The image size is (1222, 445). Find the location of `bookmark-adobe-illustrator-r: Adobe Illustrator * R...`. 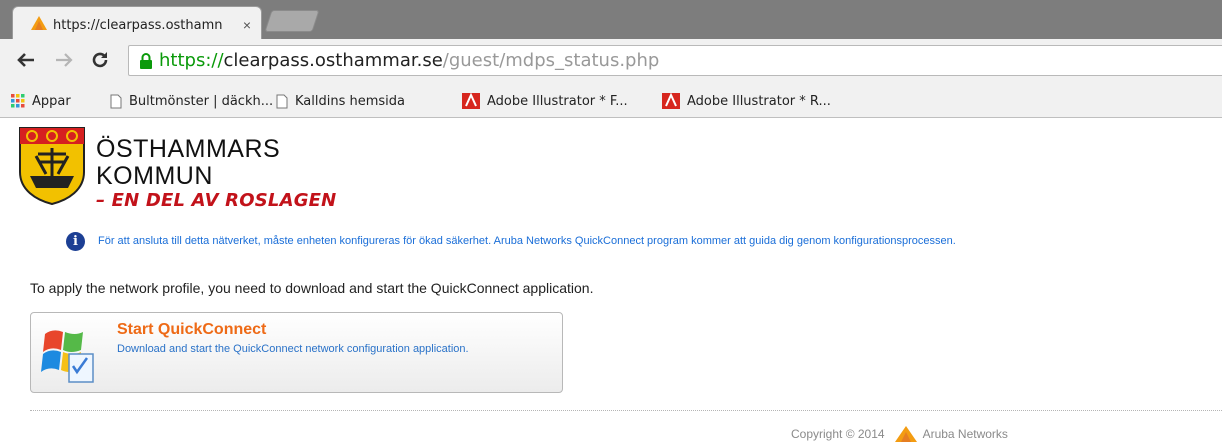

bookmark-adobe-illustrator-r: Adobe Illustrator * R... is located at coordinates (746, 101).